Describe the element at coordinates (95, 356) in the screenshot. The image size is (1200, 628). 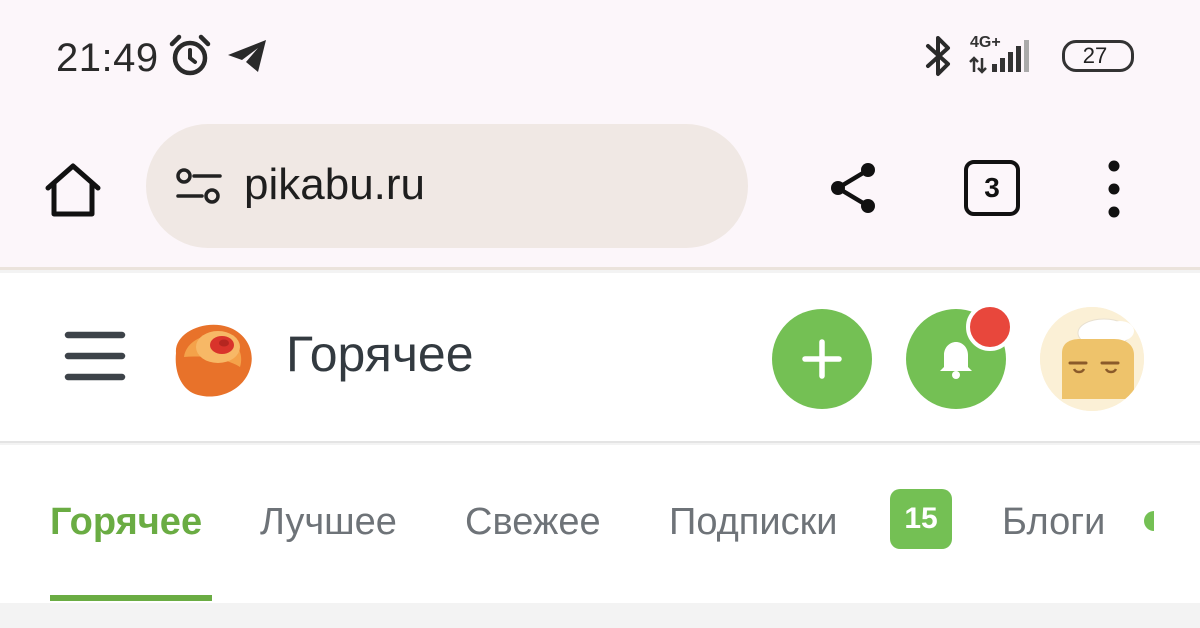
I see `menu-icon` at that location.